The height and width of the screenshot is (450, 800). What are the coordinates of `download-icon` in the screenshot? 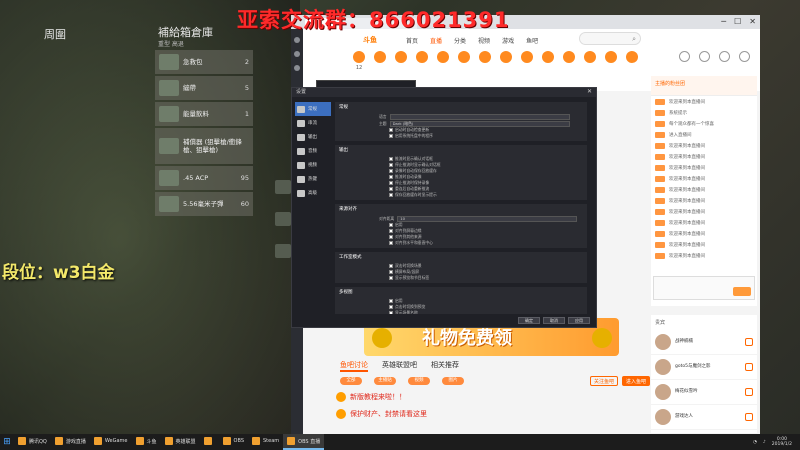 It's located at (704, 56).